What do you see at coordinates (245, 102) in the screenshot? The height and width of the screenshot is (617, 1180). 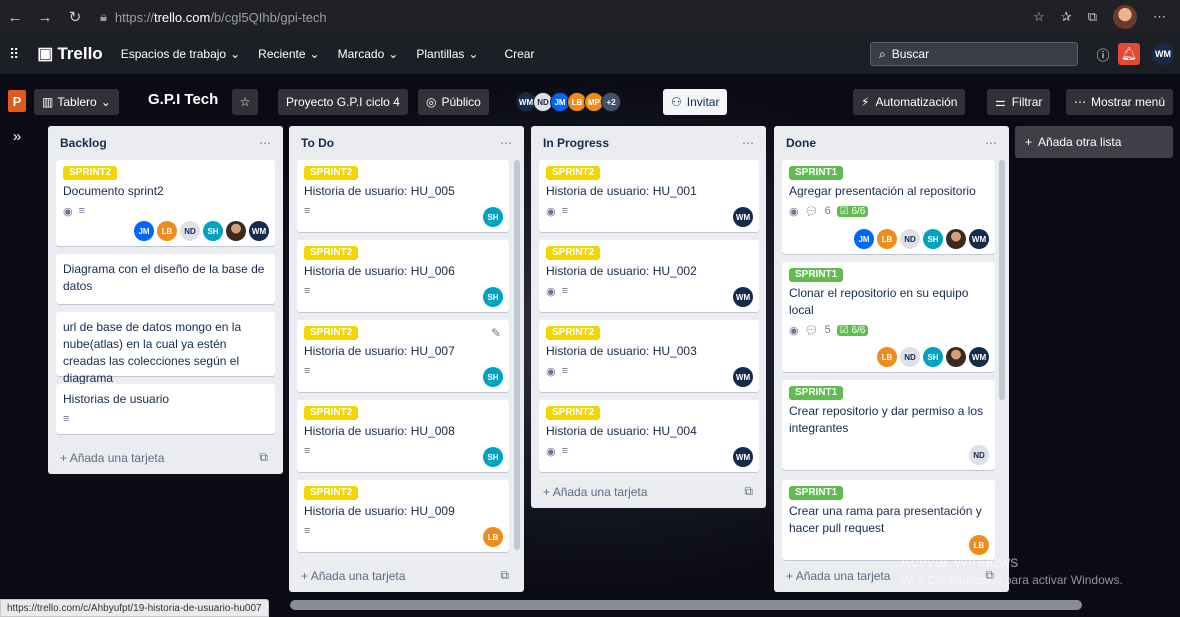 I see `star-icon: ☆` at bounding box center [245, 102].